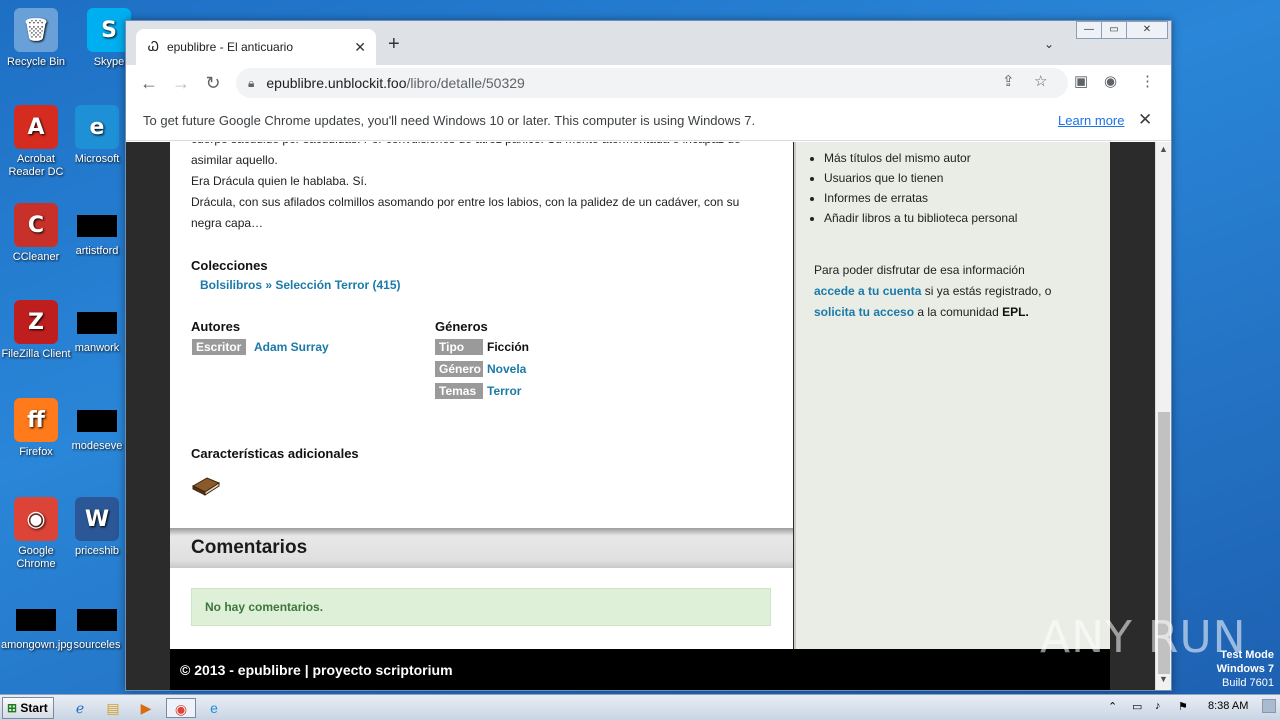 The width and height of the screenshot is (1280, 720). I want to click on desktop-icon: 🗑 Recycle Bin, so click(36, 38).